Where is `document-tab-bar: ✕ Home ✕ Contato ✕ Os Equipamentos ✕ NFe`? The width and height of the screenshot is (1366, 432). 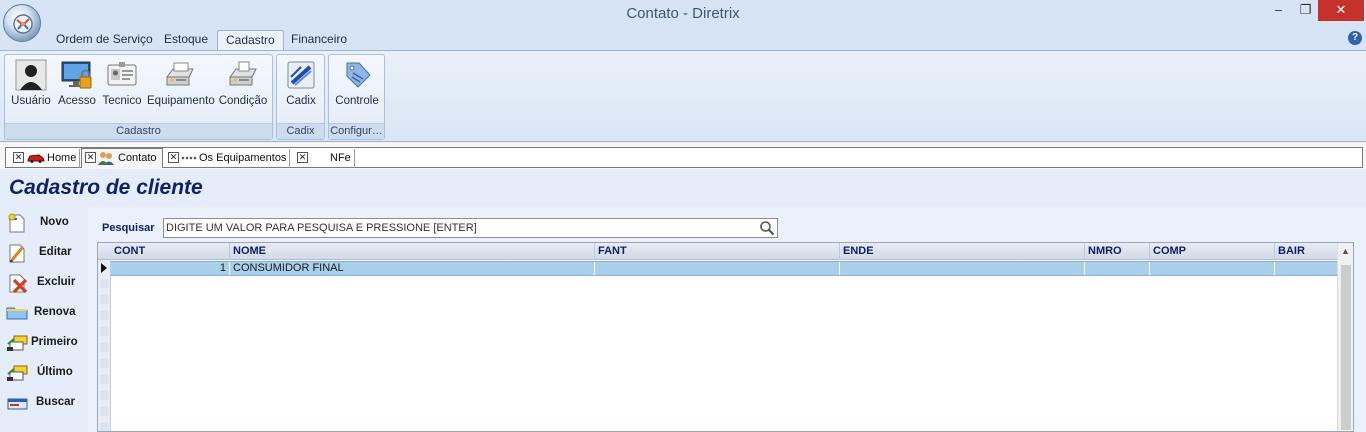
document-tab-bar: ✕ Home ✕ Contato ✕ Os Equipamentos ✕ NFe is located at coordinates (684, 157).